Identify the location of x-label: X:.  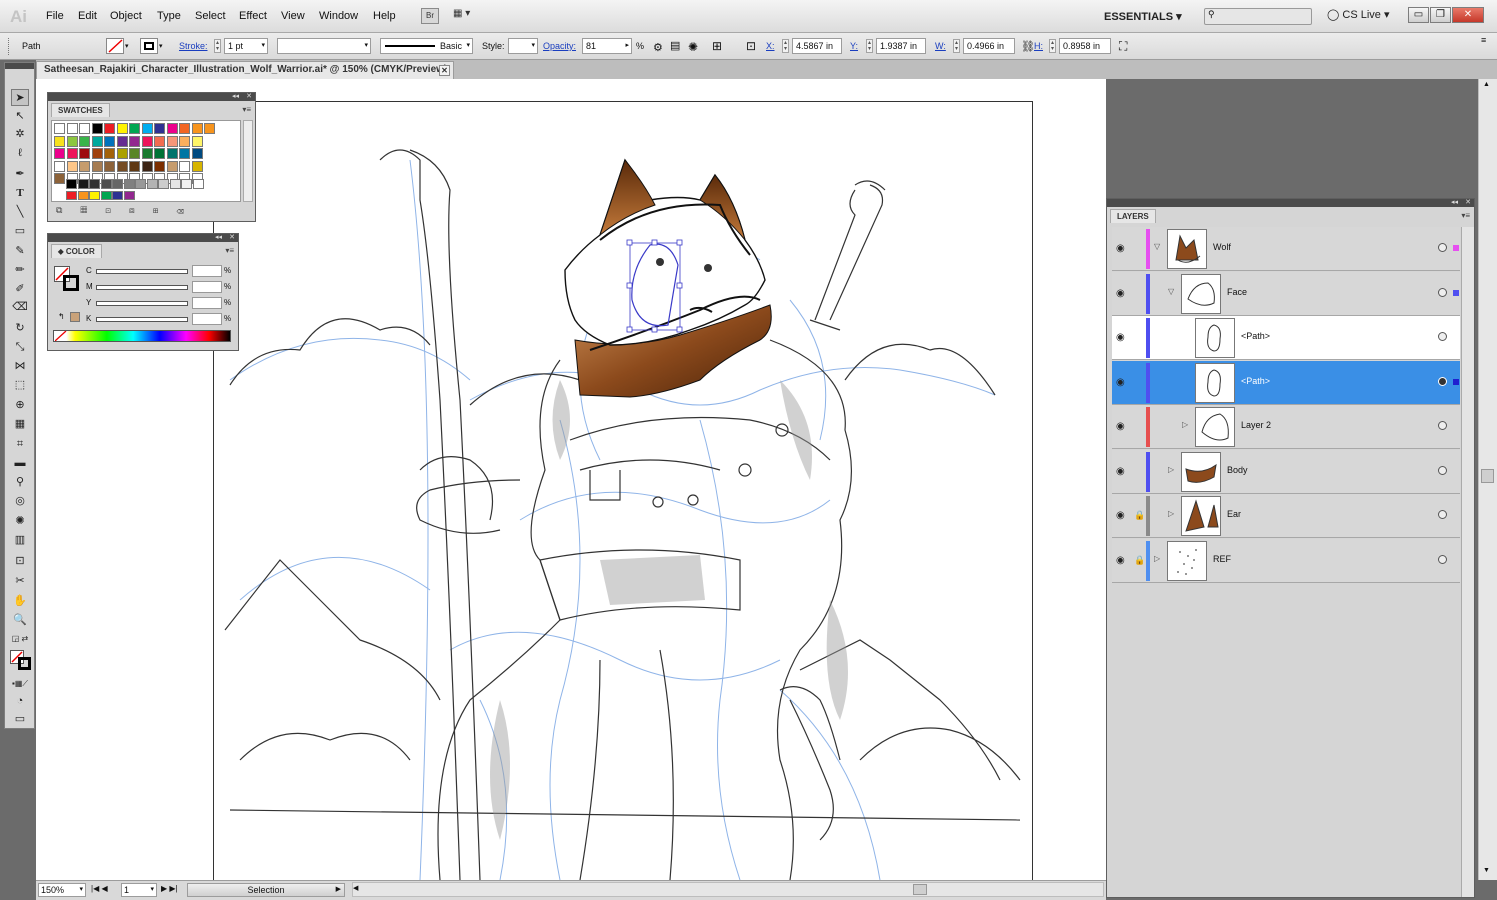
(770, 46).